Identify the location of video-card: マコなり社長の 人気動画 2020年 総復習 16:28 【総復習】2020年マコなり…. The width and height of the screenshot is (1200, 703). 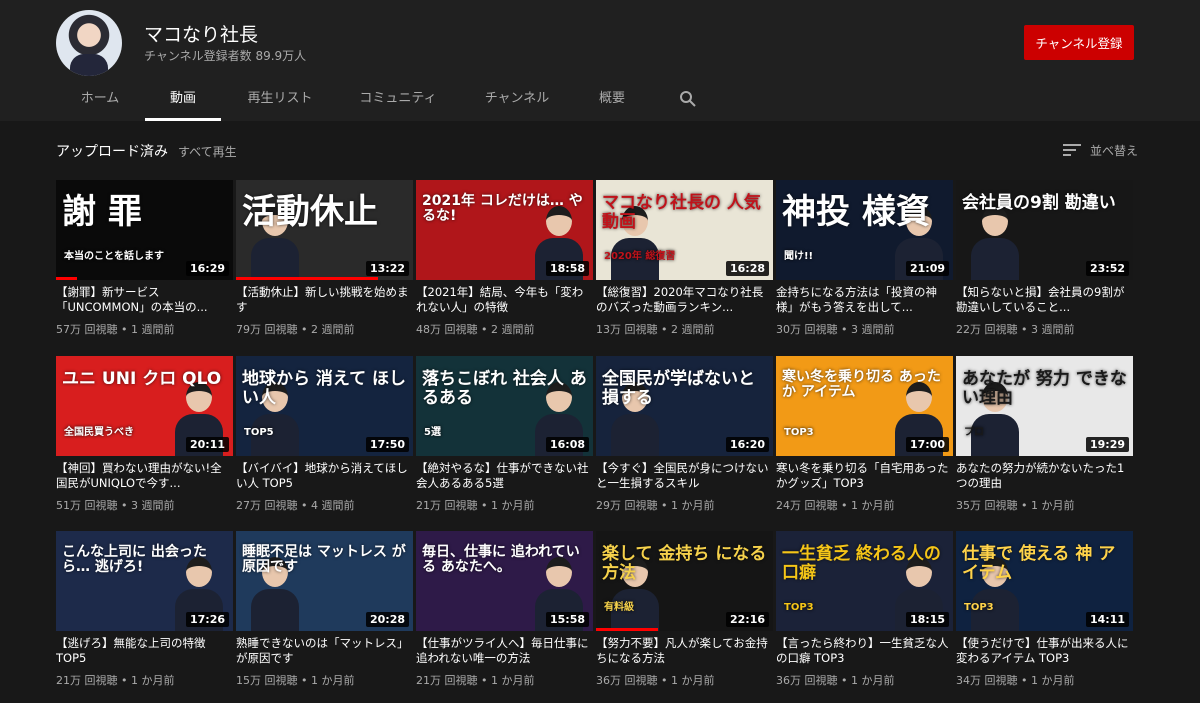
(684, 262).